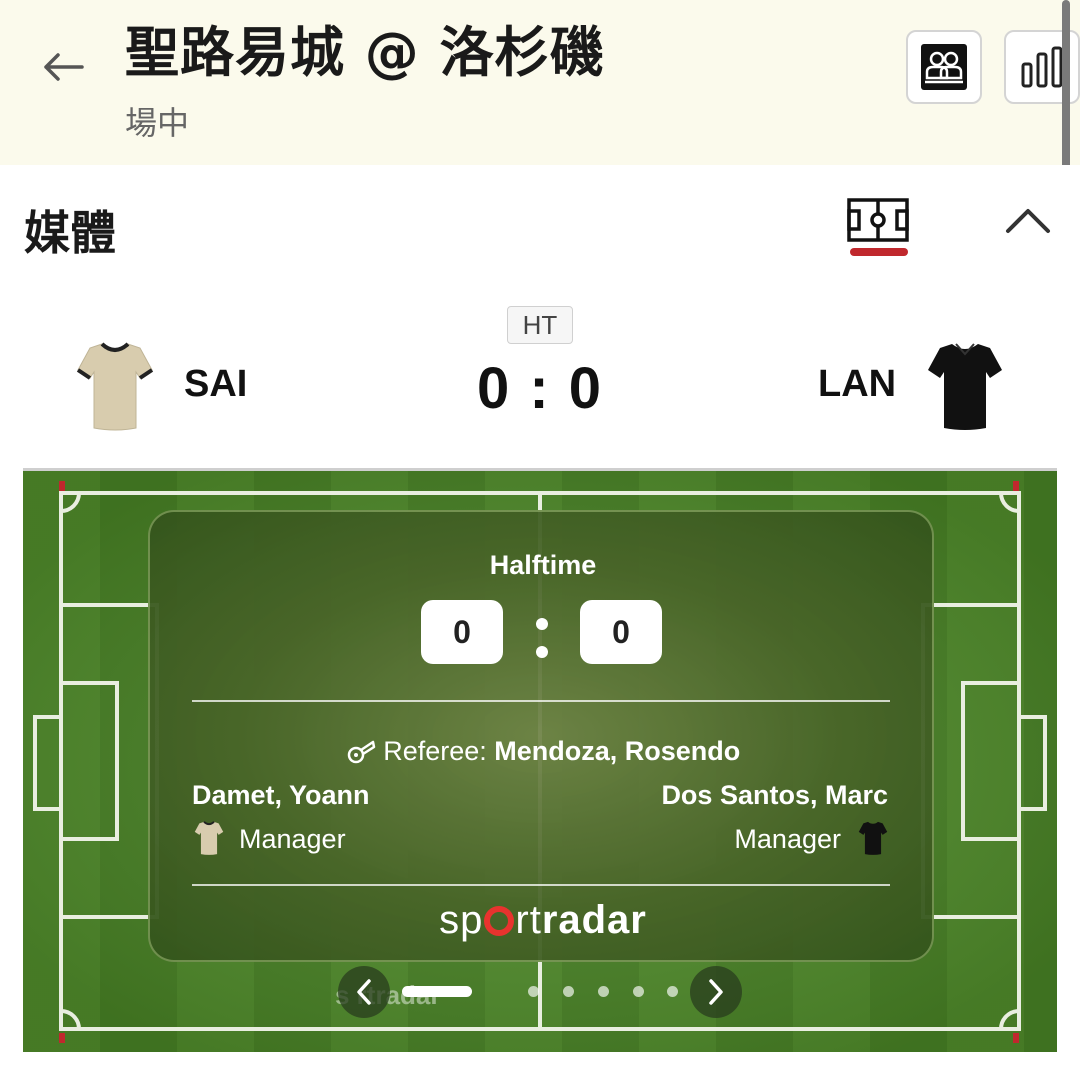 This screenshot has width=1080, height=1070. Describe the element at coordinates (540, 388) in the screenshot. I see `main-score: 0` at that location.